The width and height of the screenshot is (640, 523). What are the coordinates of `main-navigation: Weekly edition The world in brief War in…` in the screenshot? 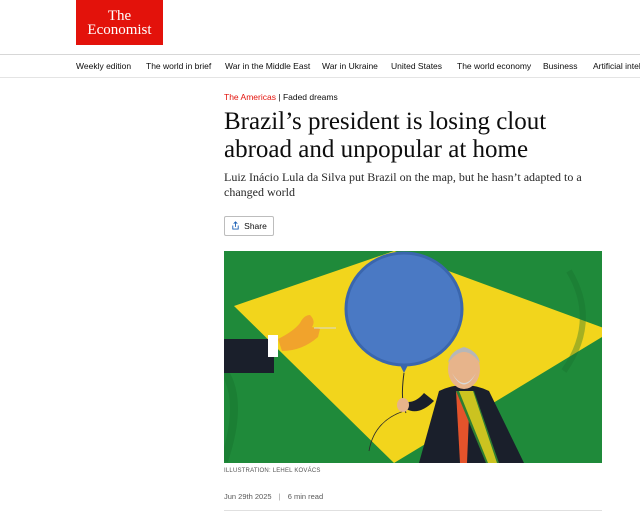 It's located at (320, 66).